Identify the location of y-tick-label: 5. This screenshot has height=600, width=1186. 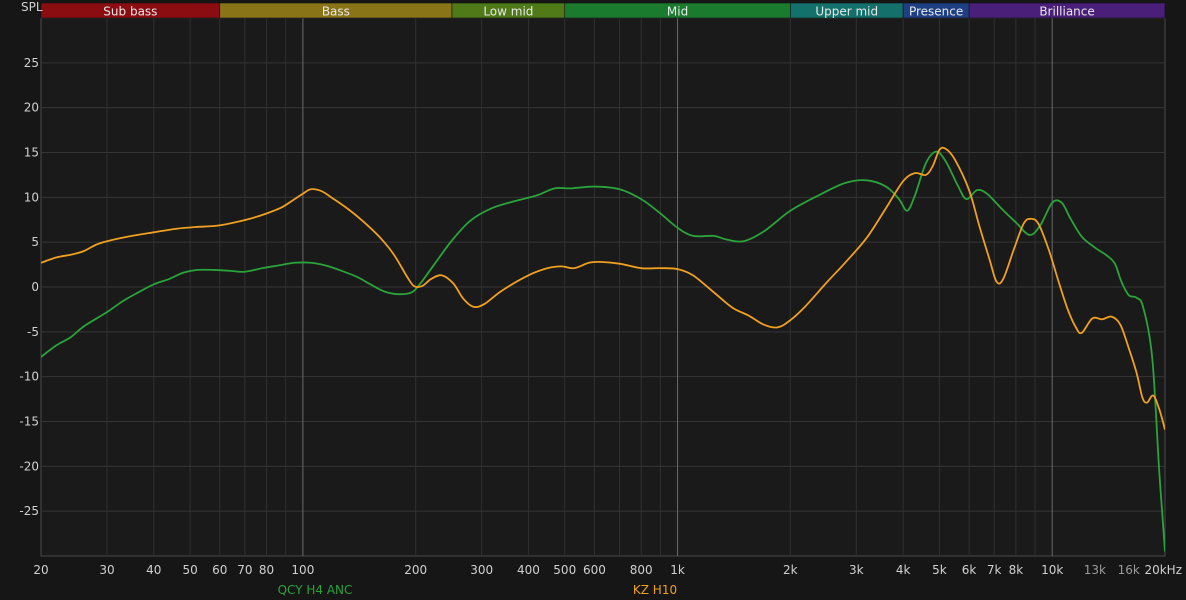
(35, 242).